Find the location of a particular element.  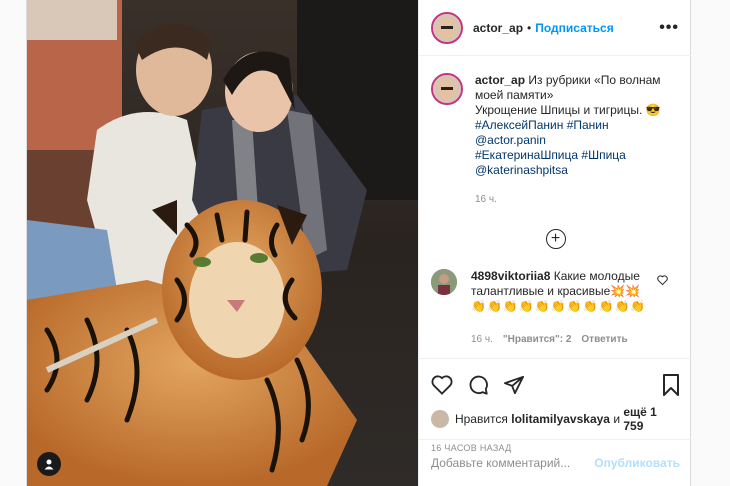

user-tag-icon is located at coordinates (49, 464).